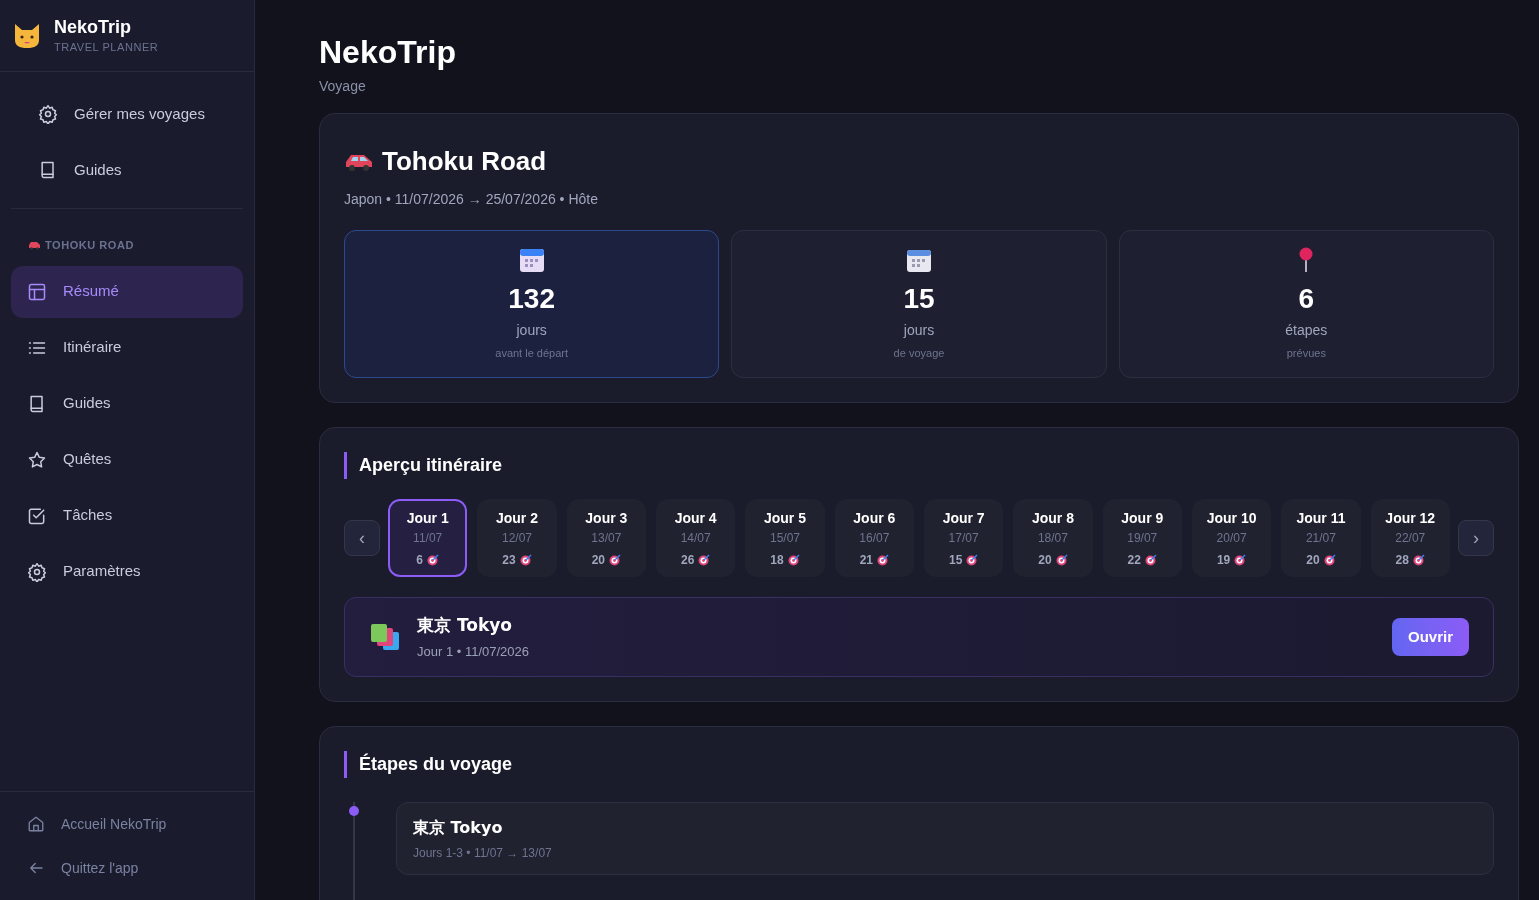 This screenshot has width=1539, height=900. I want to click on nav-item: Paramètres, so click(127, 571).